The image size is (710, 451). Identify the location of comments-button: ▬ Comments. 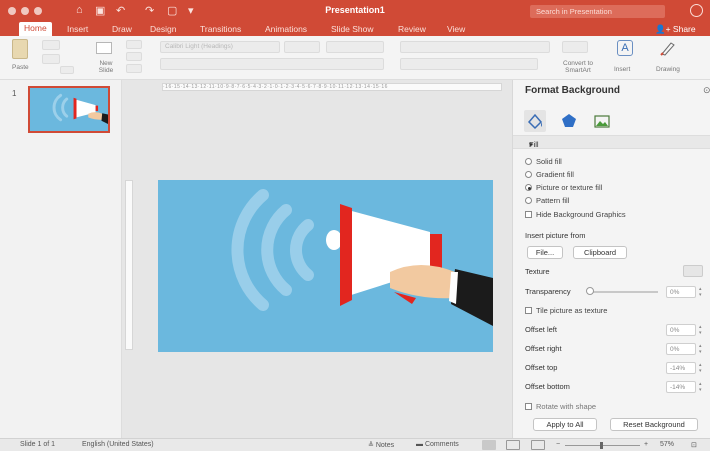
(437, 444).